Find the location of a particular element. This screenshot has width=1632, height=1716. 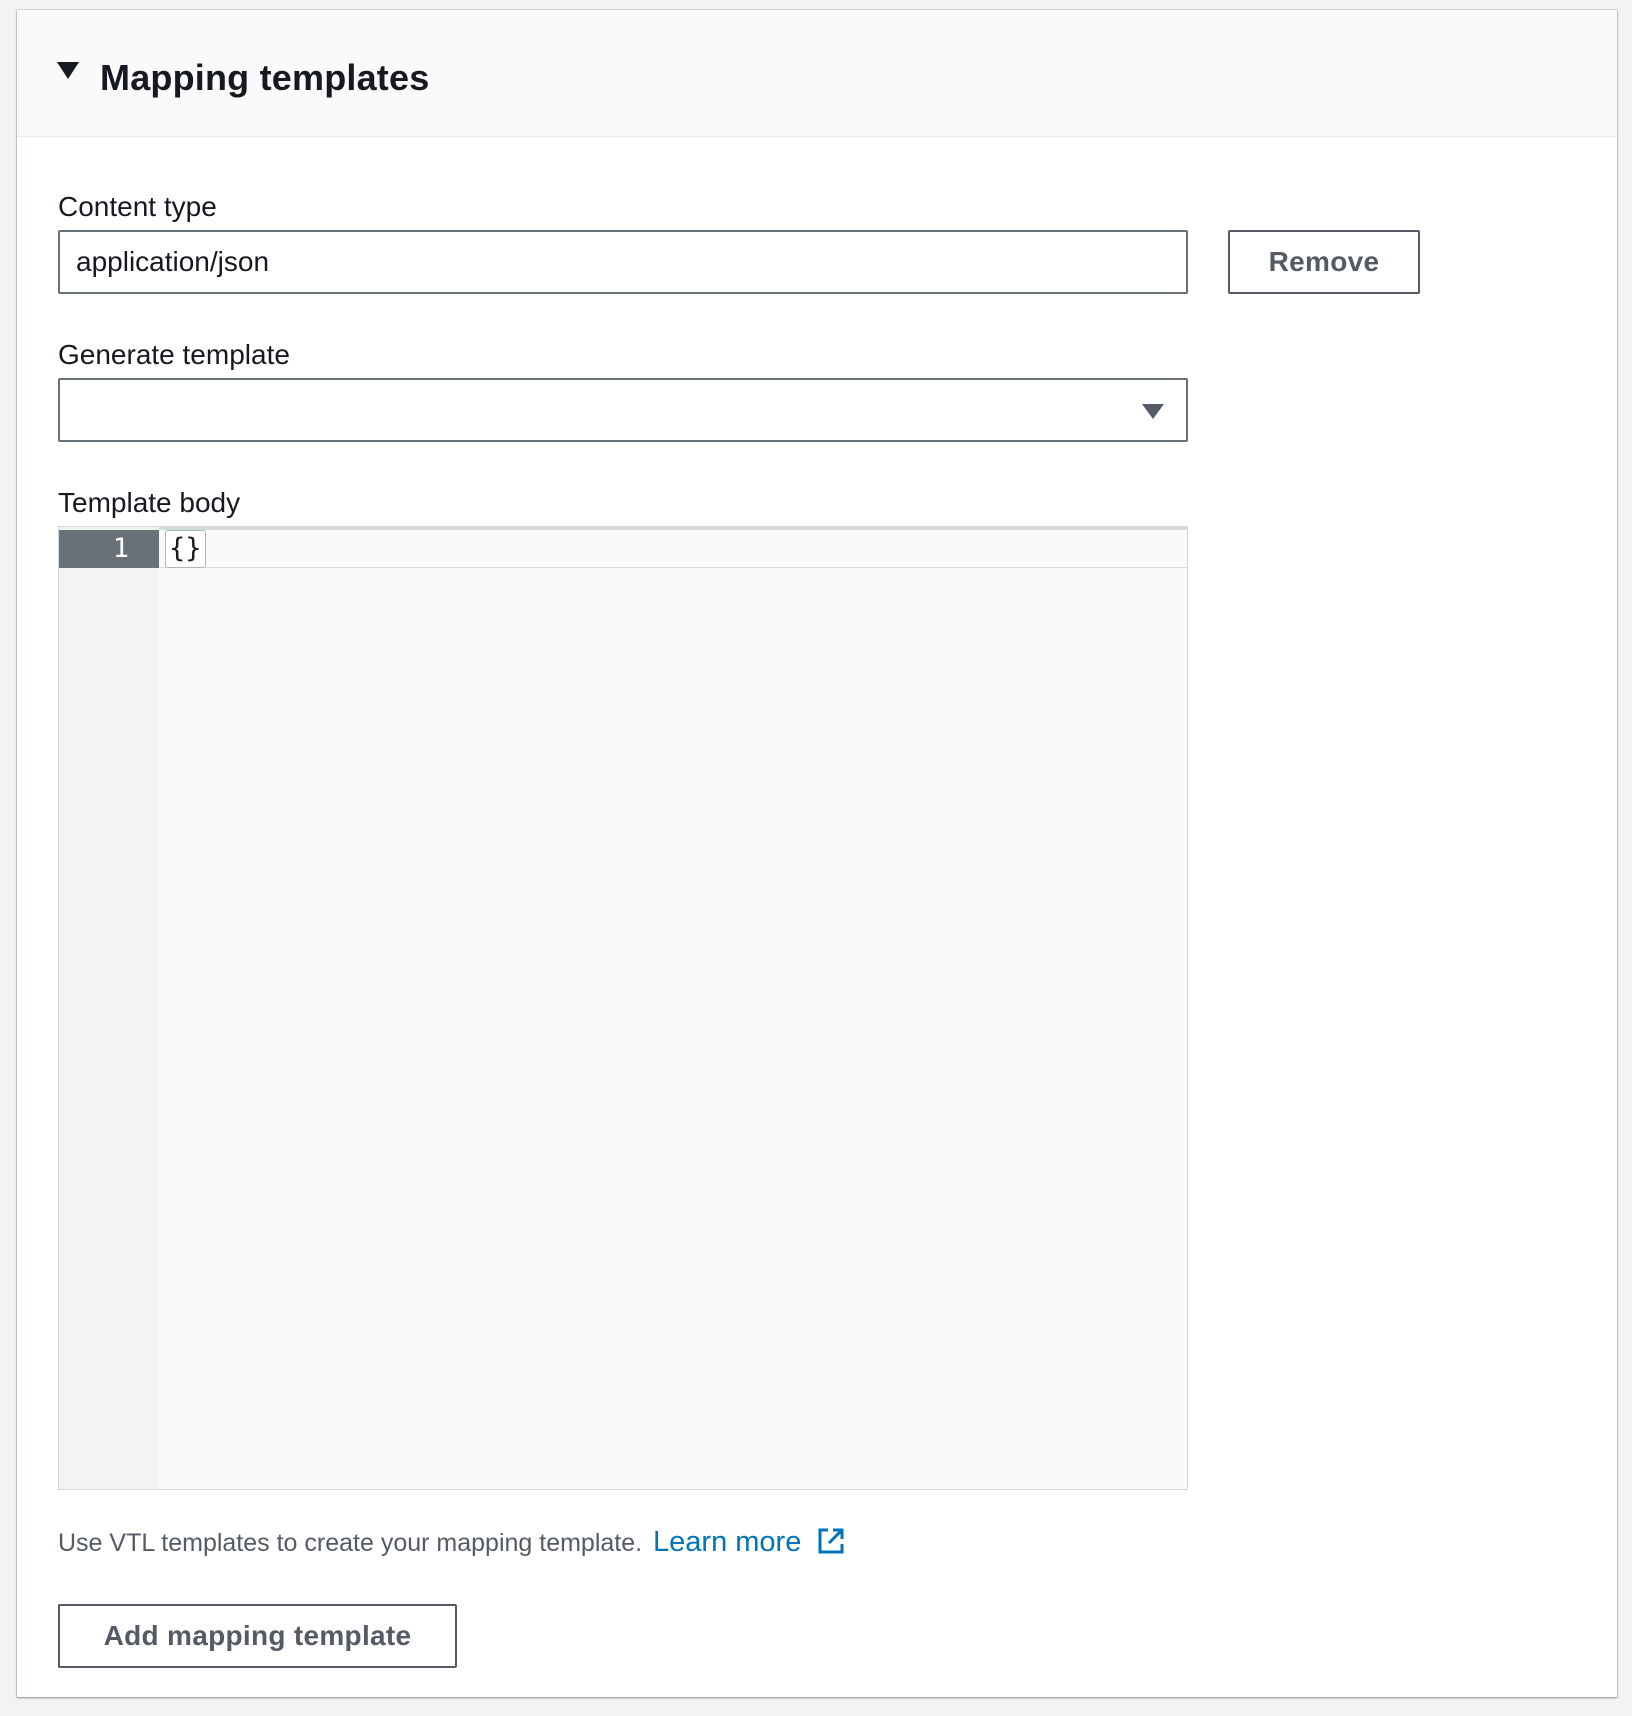

generate-template-select is located at coordinates (623, 410).